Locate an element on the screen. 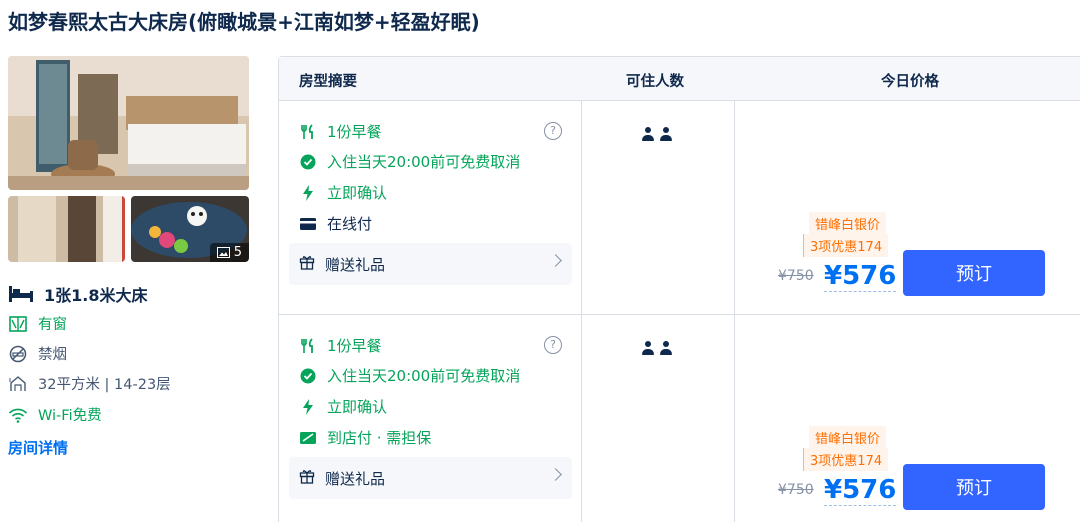 This screenshot has width=1080, height=522. bed-label: 1张1.8米大床 is located at coordinates (96, 295).